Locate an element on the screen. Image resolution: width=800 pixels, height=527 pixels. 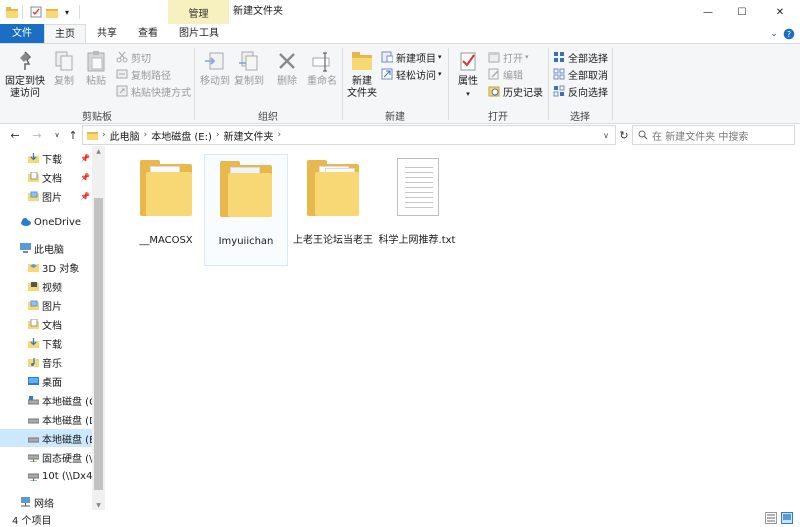
copy-path-button: 复制路径 is located at coordinates (143, 74).